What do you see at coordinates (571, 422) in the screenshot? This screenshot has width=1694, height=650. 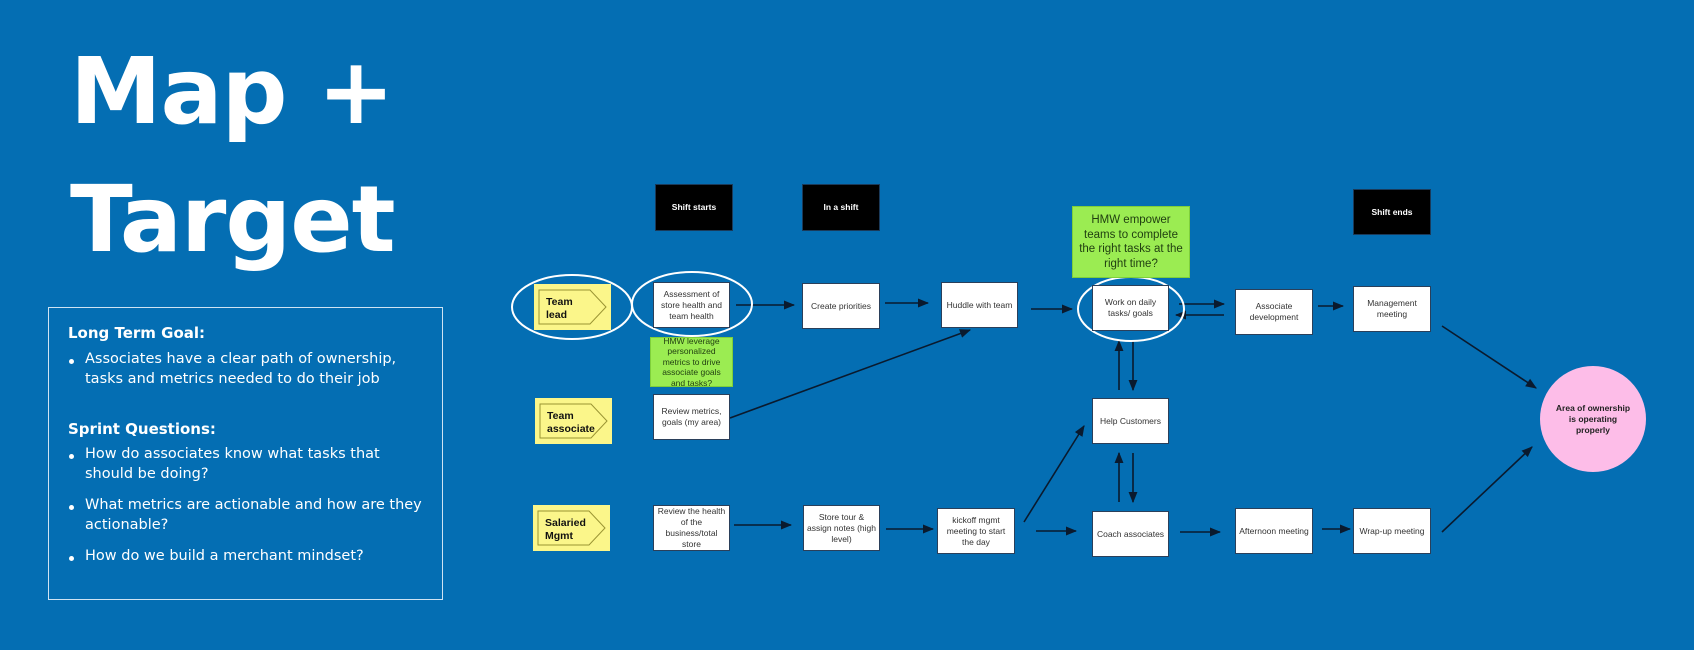 I see `role-label: Team associate` at bounding box center [571, 422].